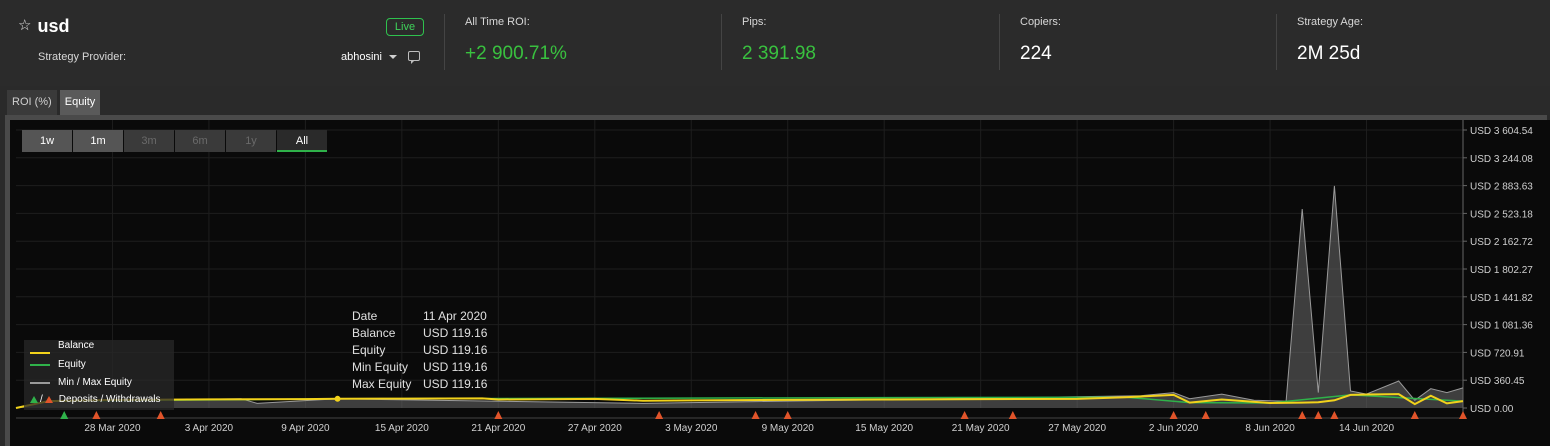 This screenshot has height=446, width=1550. I want to click on legend-label: Deposits / Withdrawals, so click(109, 399).